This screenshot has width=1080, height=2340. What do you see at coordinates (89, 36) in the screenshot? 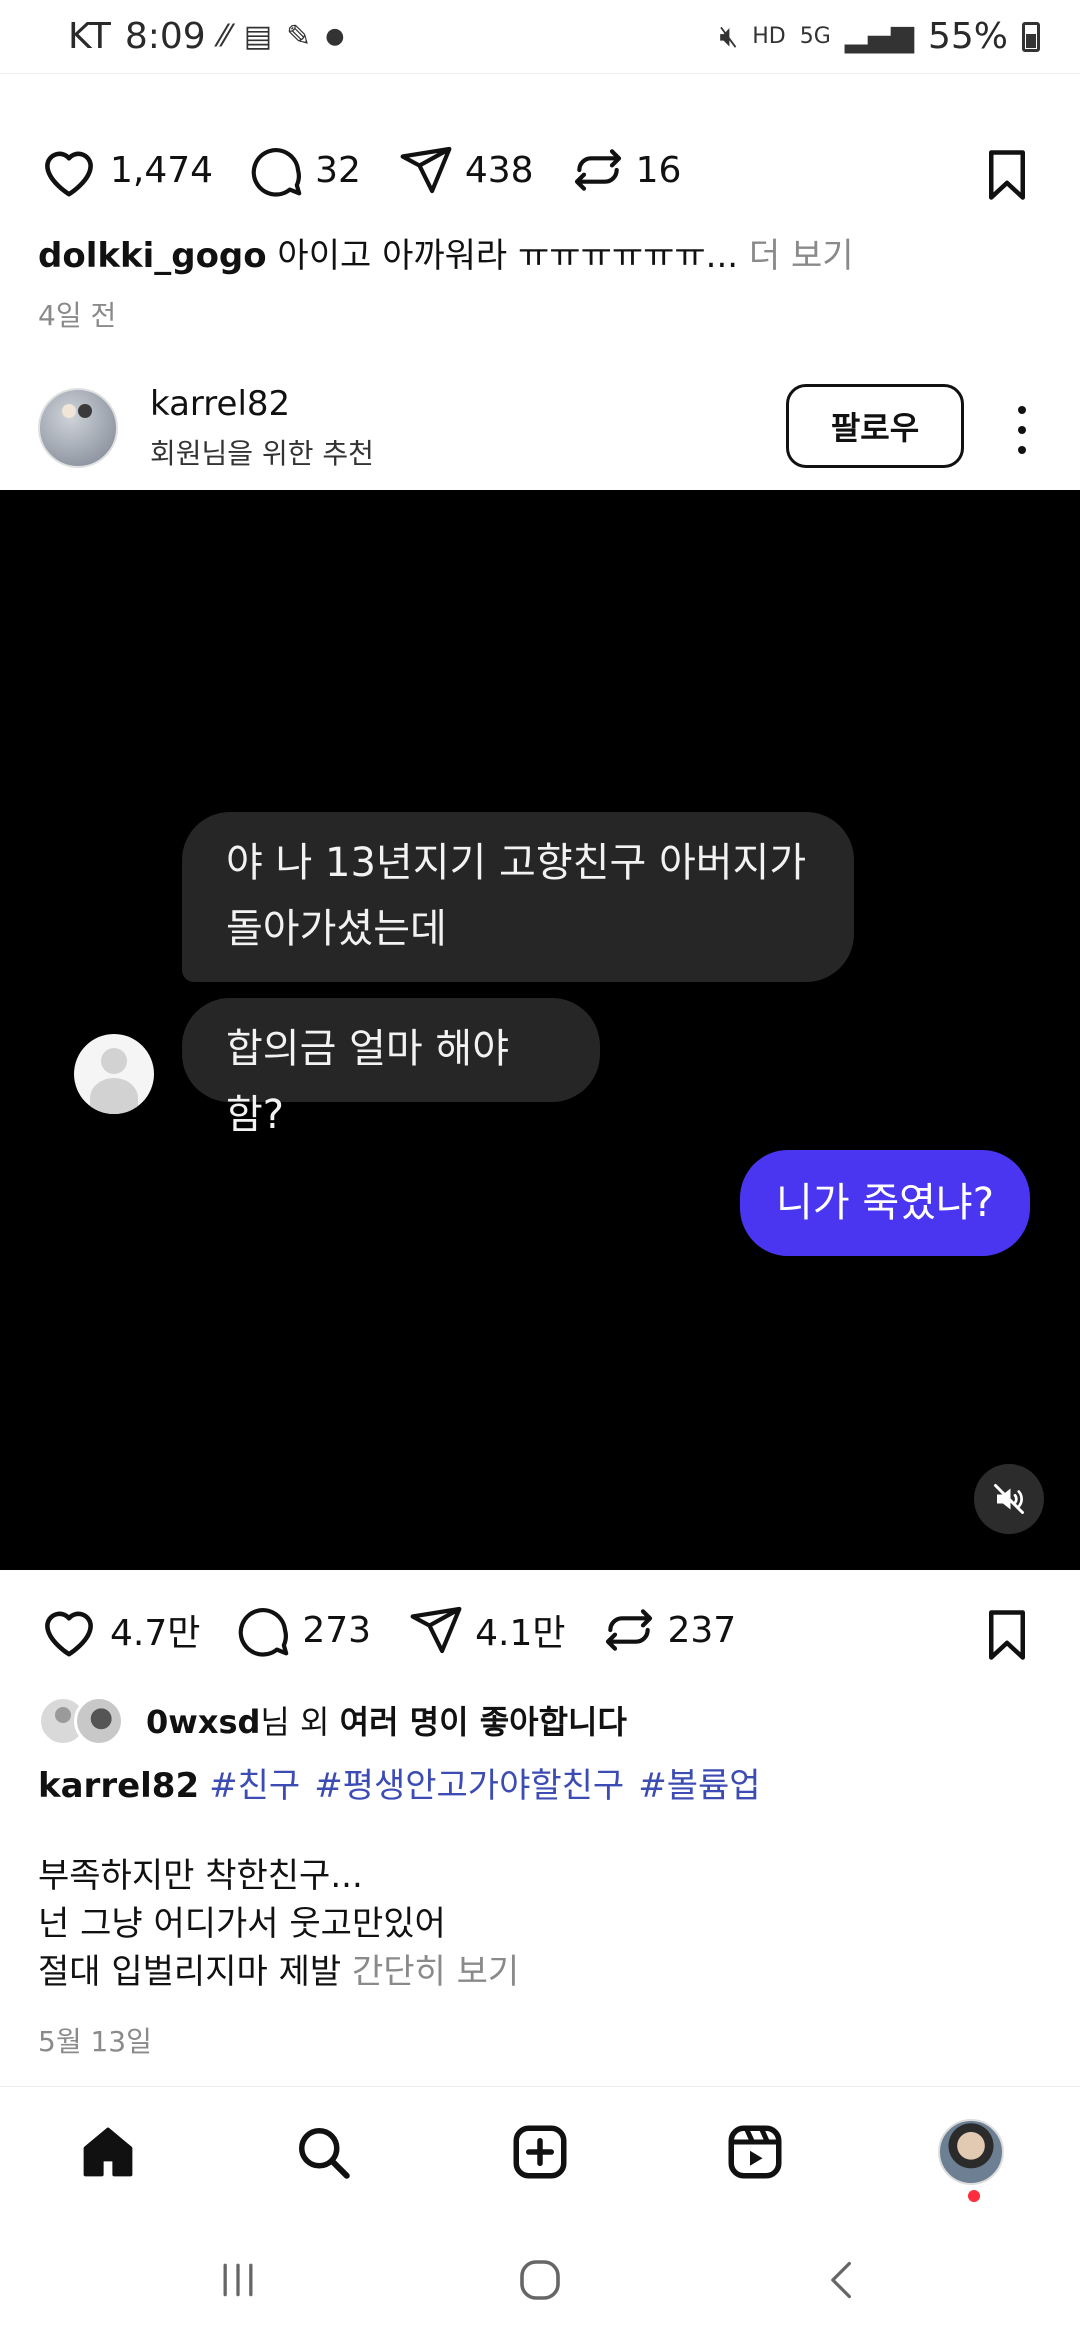
I see `carrier-label: KT` at bounding box center [89, 36].